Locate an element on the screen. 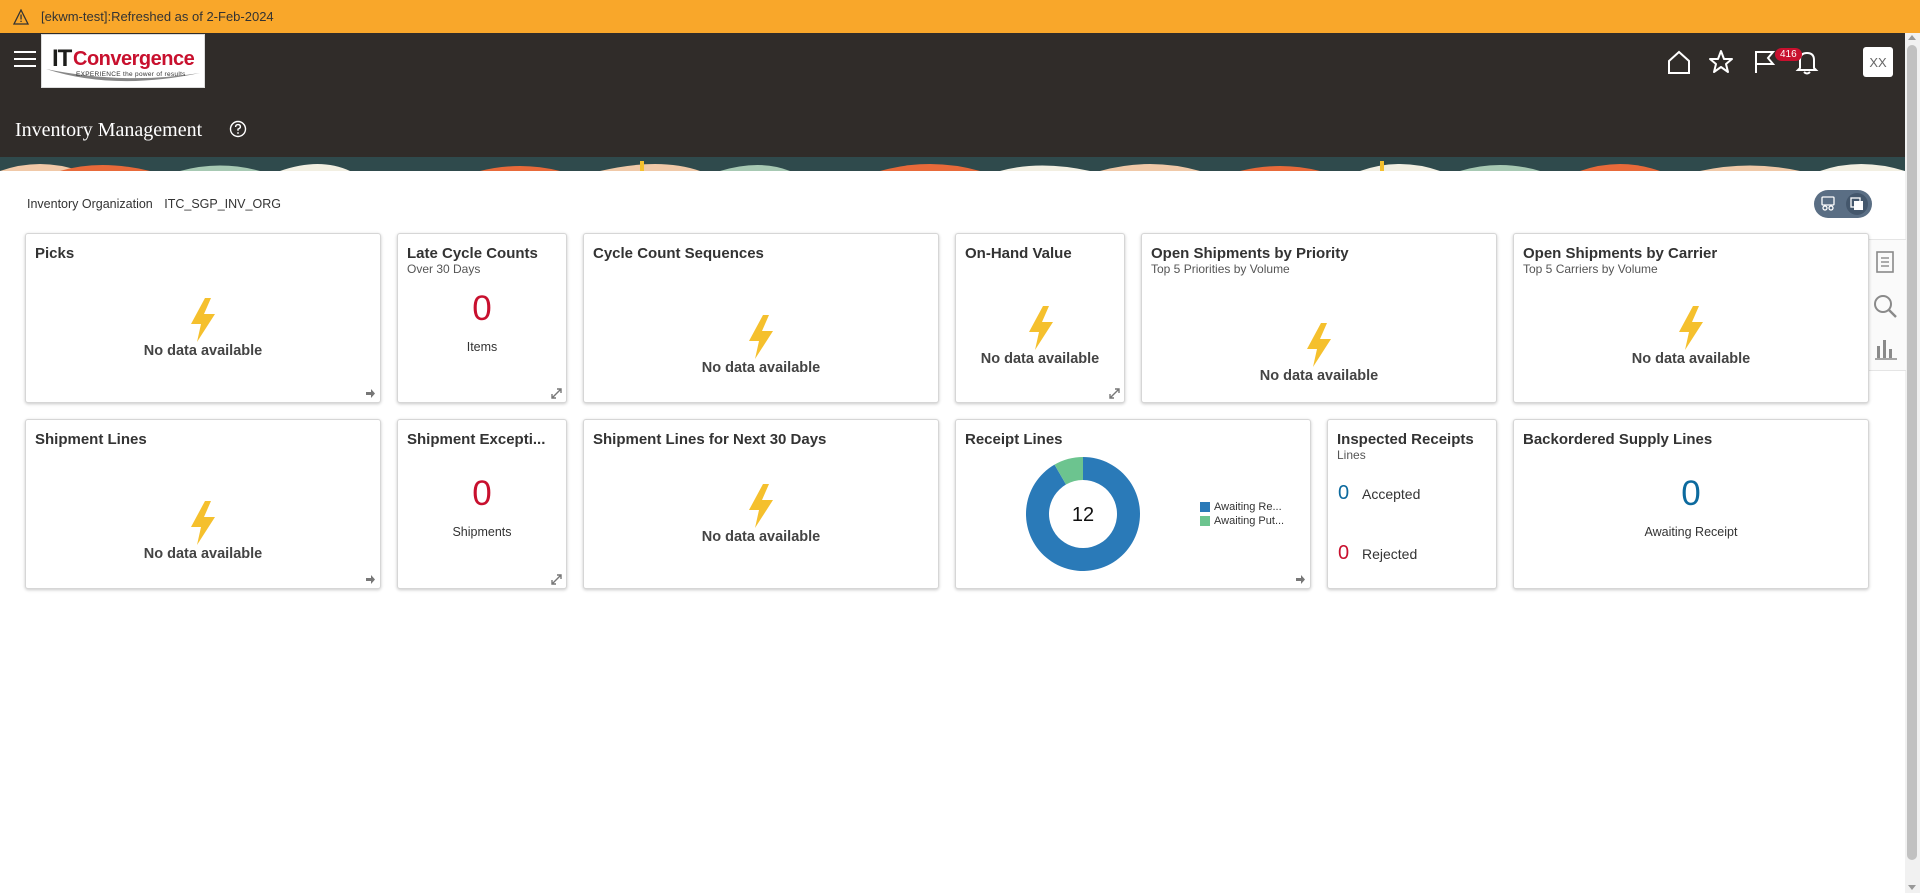  card-title: Backordered Supply Lines is located at coordinates (1618, 439).